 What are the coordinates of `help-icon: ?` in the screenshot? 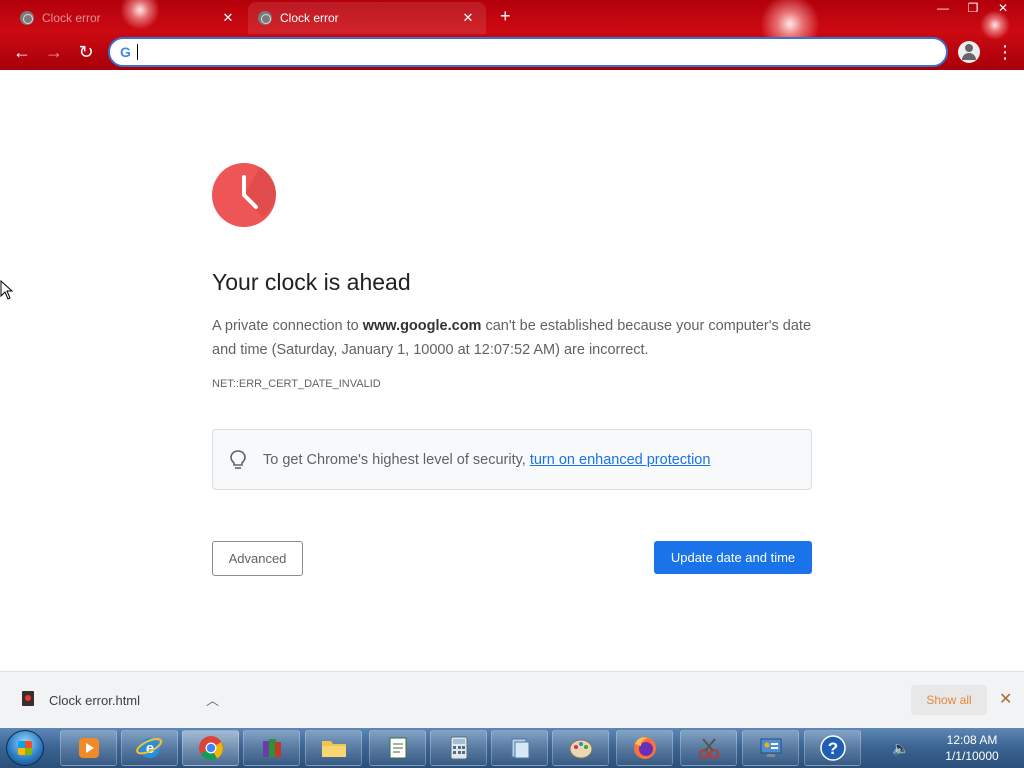 It's located at (832, 748).